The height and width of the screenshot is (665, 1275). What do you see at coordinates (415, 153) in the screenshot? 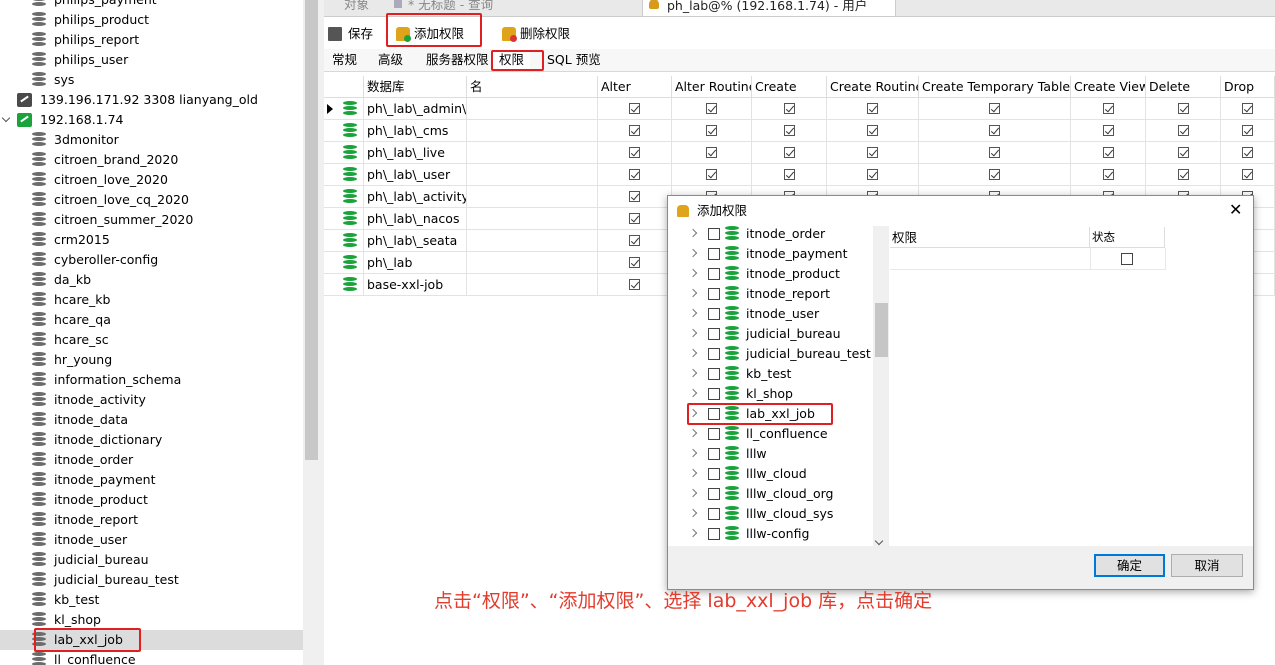
I see `db-name-cell: ph\_lab\_live` at bounding box center [415, 153].